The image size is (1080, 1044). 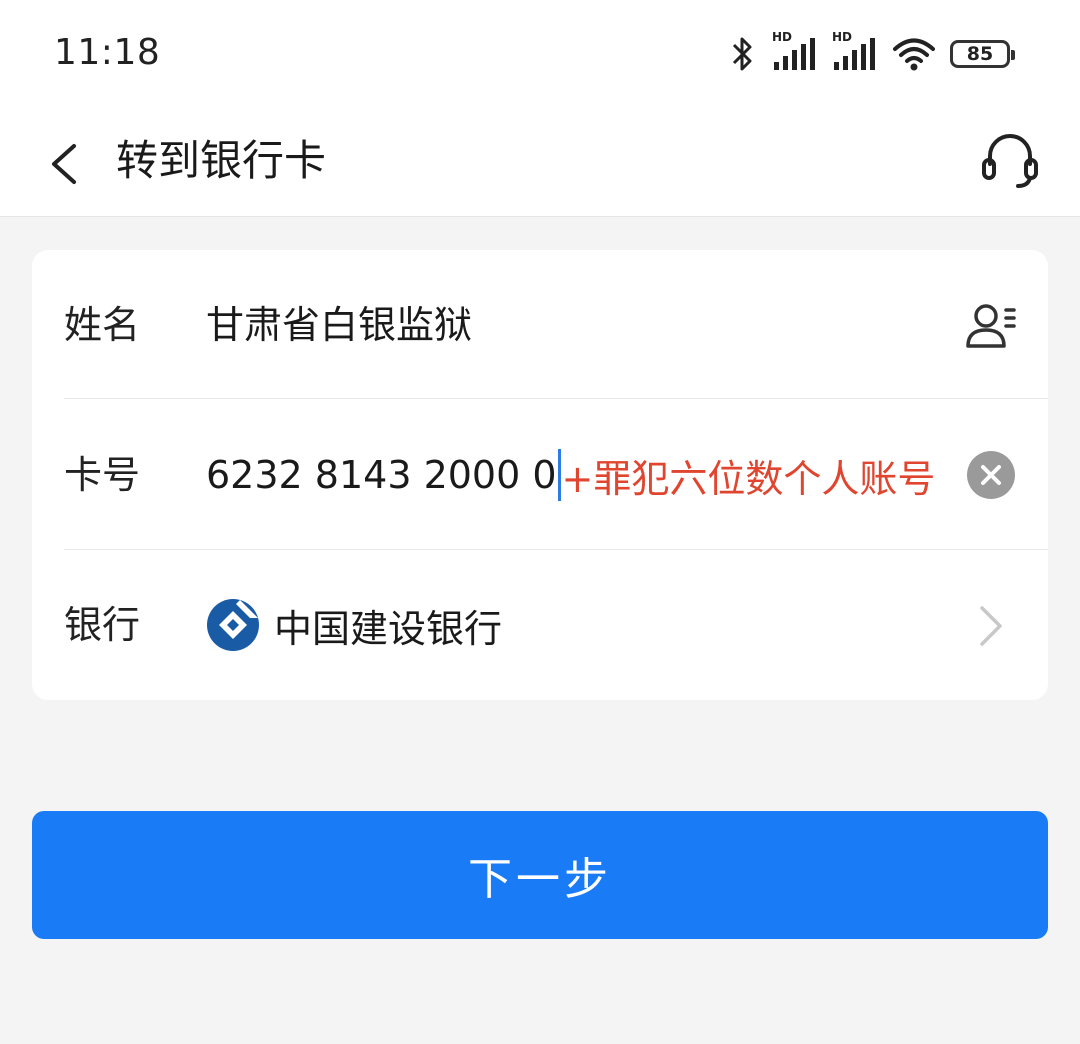 What do you see at coordinates (107, 52) in the screenshot?
I see `status-time: 11:18` at bounding box center [107, 52].